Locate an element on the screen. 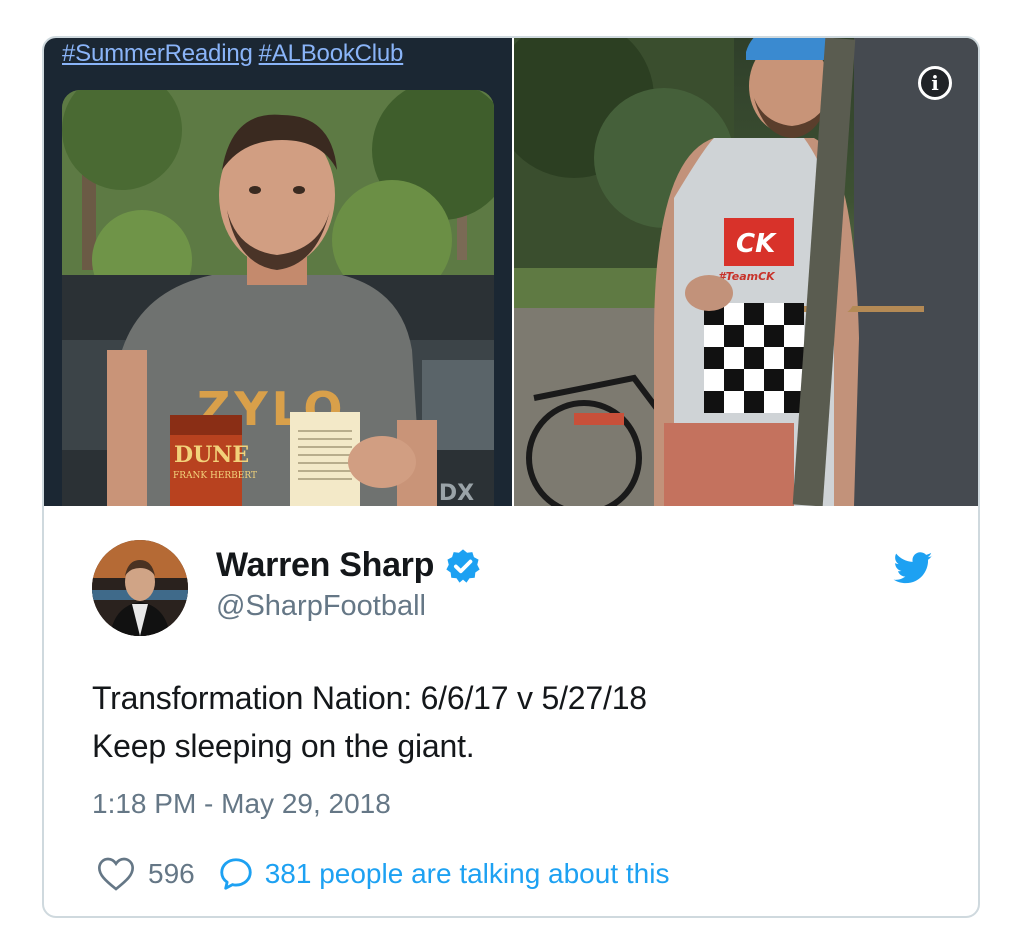  tweet-text-line-1: Transformation Nation: 6/6/17 v 5/27/18 is located at coordinates (369, 698).